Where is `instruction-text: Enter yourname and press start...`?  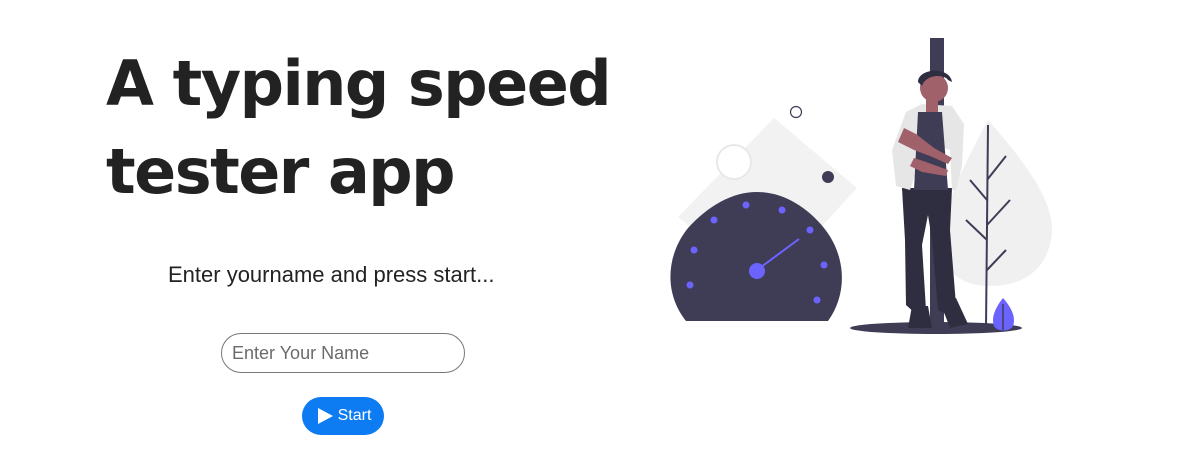
instruction-text: Enter yourname and press start... is located at coordinates (331, 274).